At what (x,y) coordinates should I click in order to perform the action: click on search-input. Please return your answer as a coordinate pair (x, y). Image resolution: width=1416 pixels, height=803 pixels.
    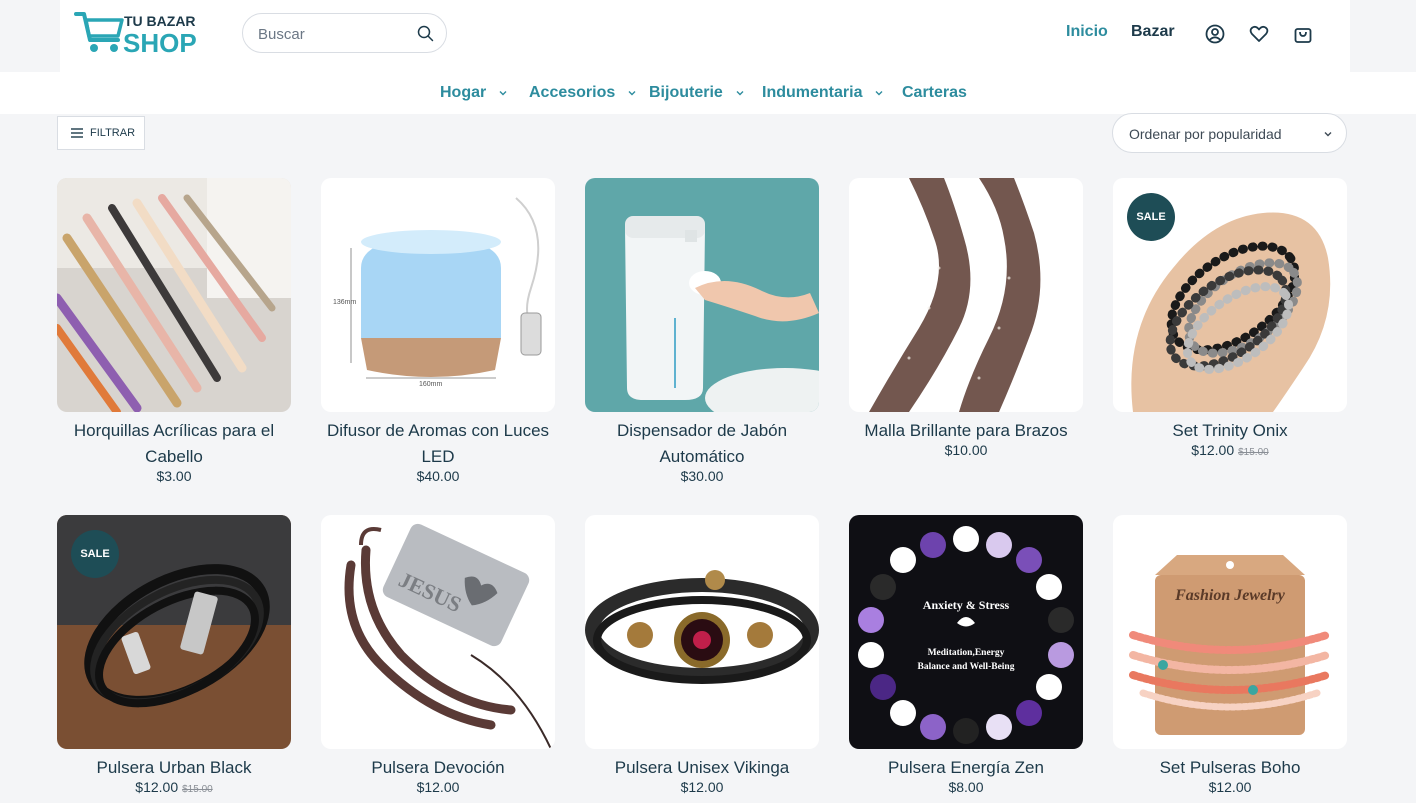
    Looking at the image, I should click on (333, 34).